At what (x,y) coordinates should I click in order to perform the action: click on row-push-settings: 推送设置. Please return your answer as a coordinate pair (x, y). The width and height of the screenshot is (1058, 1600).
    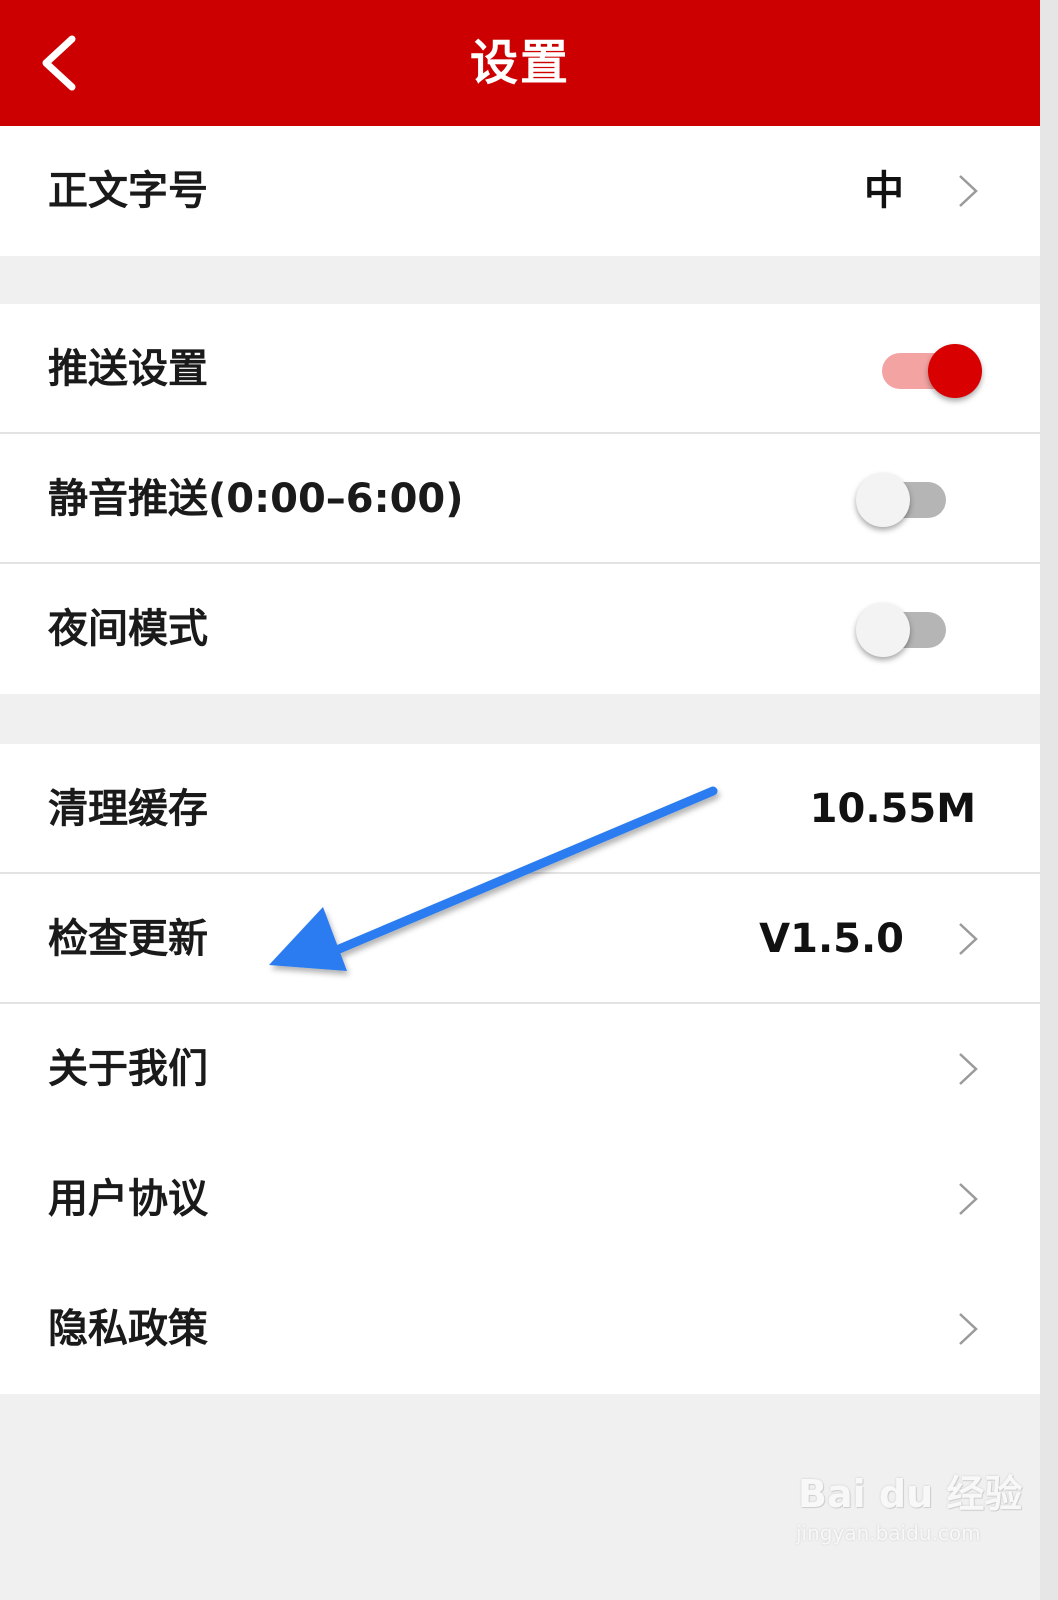
    Looking at the image, I should click on (520, 369).